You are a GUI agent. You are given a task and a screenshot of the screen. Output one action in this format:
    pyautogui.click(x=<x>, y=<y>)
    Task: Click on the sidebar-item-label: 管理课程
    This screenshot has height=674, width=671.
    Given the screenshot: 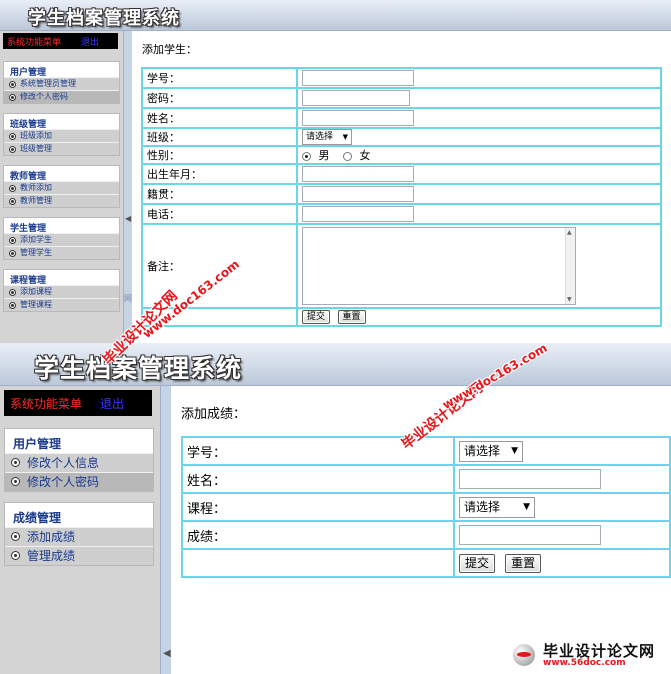 What is the action you would take?
    pyautogui.click(x=36, y=304)
    